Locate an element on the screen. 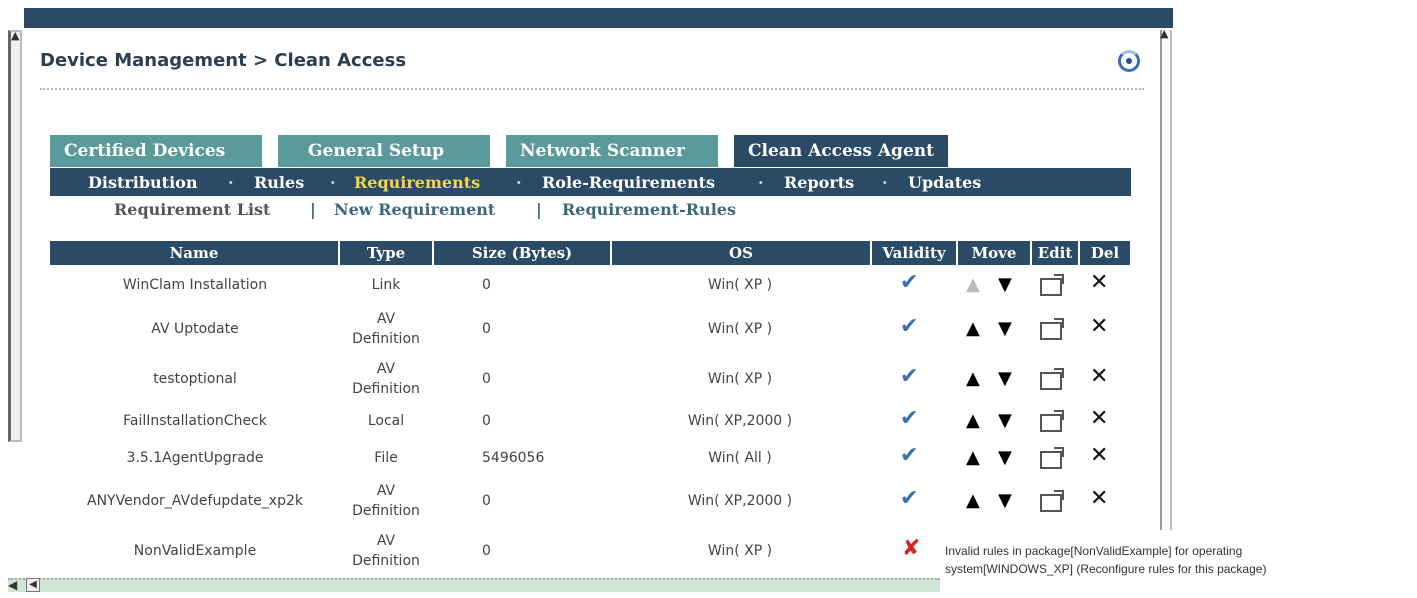  tab-network-scanner: Network Scanner is located at coordinates (612, 151).